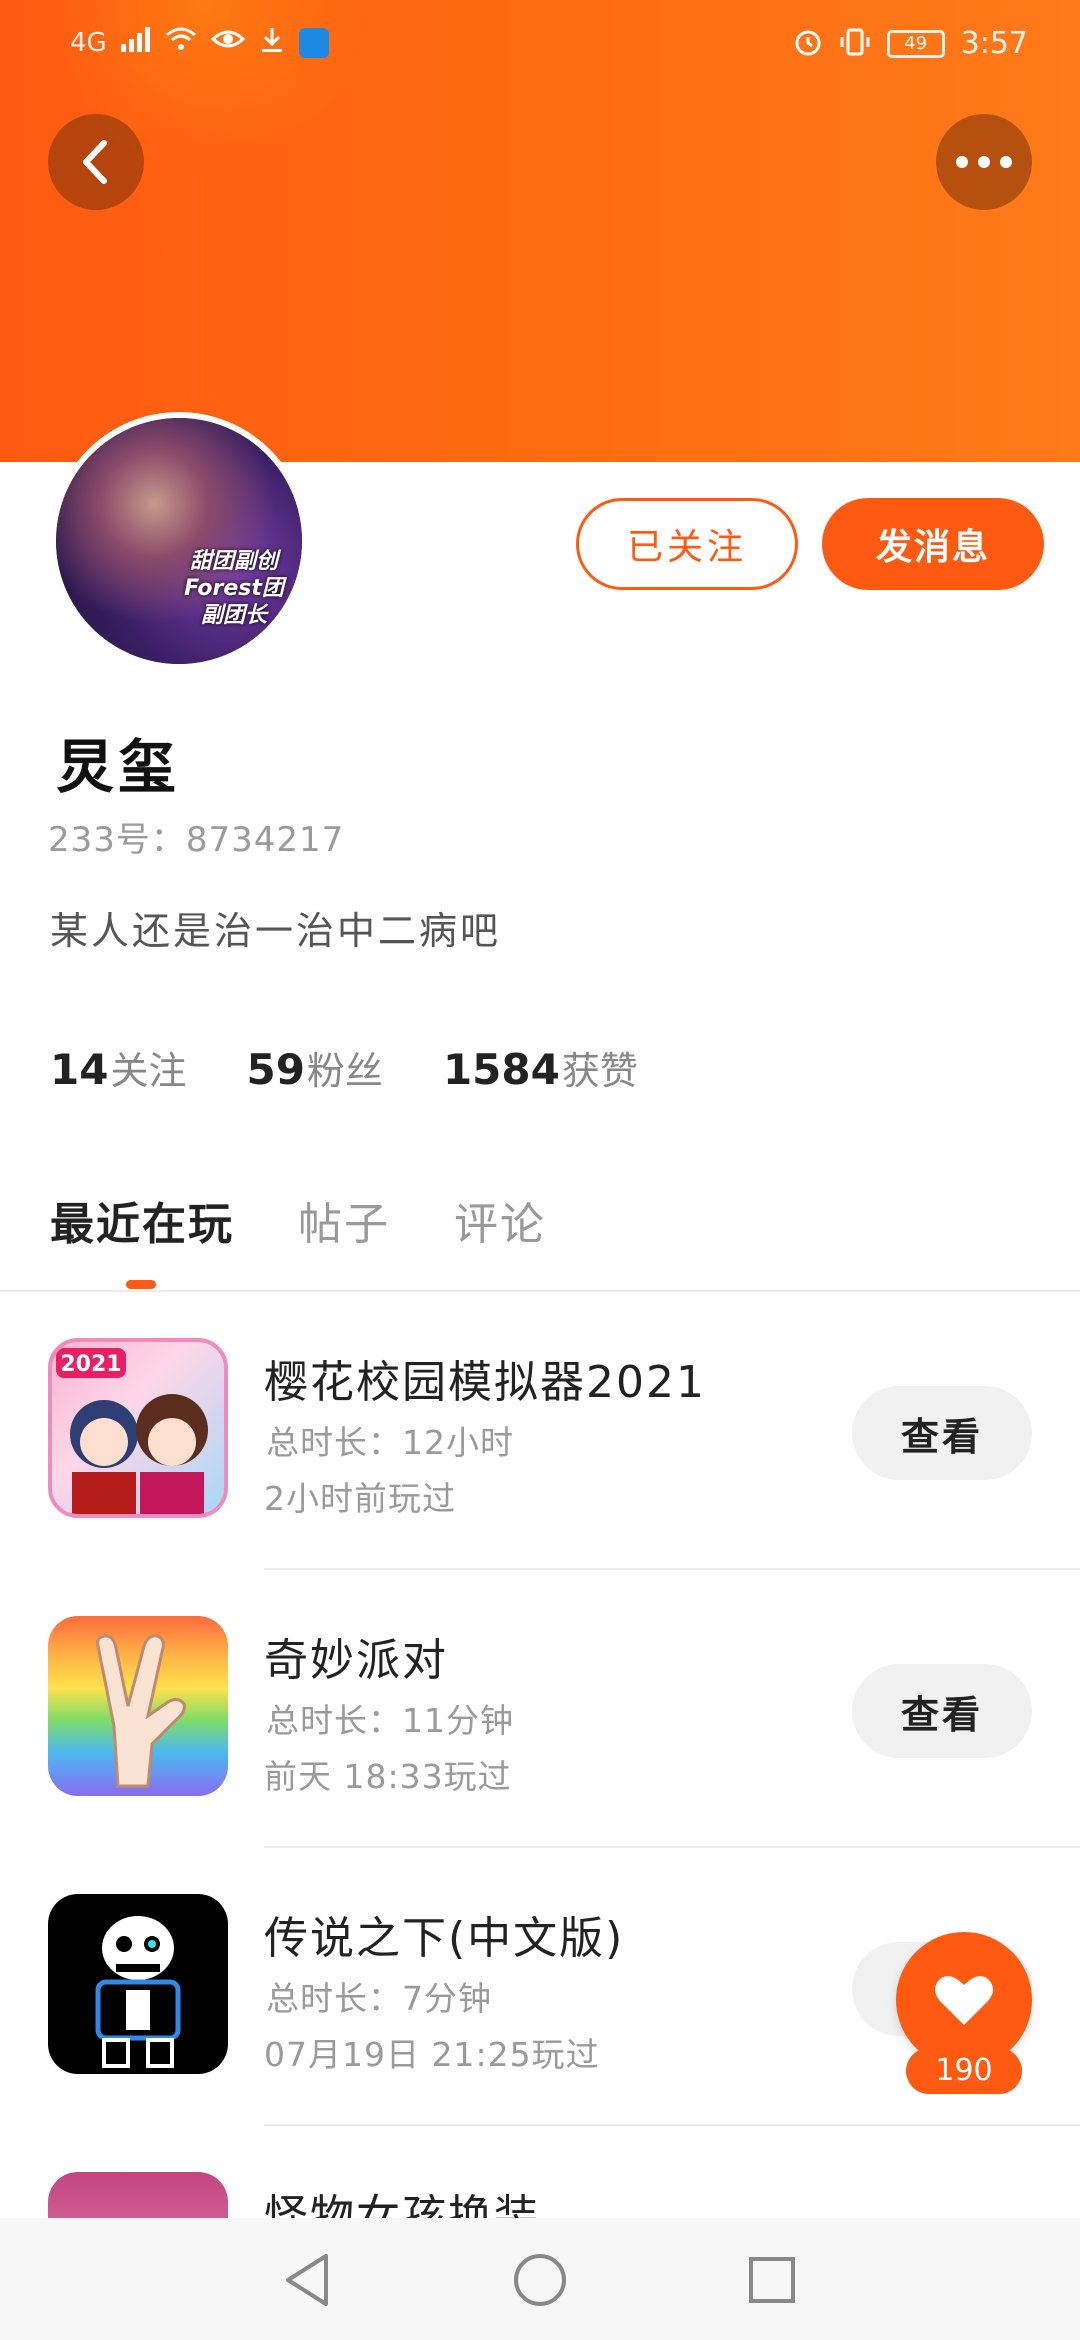 The image size is (1080, 2340). What do you see at coordinates (540, 45) in the screenshot?
I see `status-bar: 4G 49 3:57` at bounding box center [540, 45].